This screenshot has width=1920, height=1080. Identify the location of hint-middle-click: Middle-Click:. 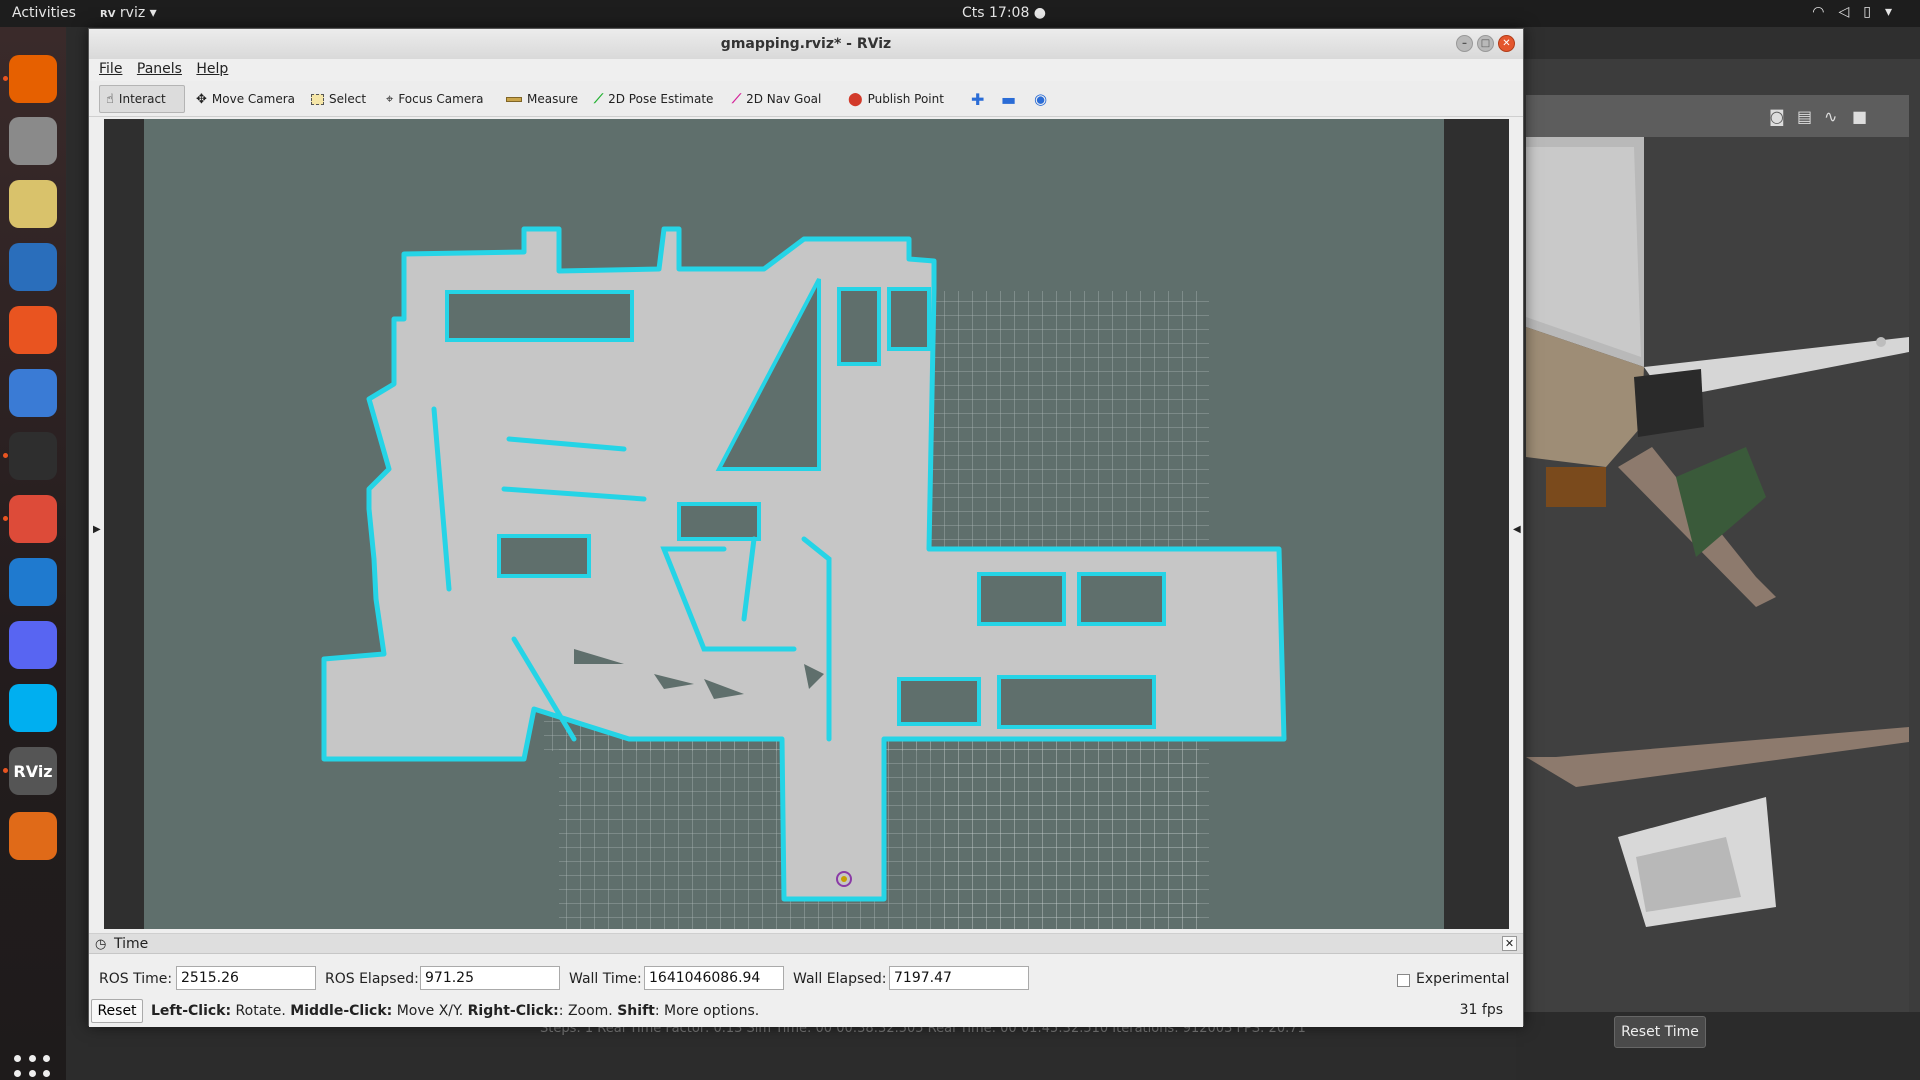
(341, 1011).